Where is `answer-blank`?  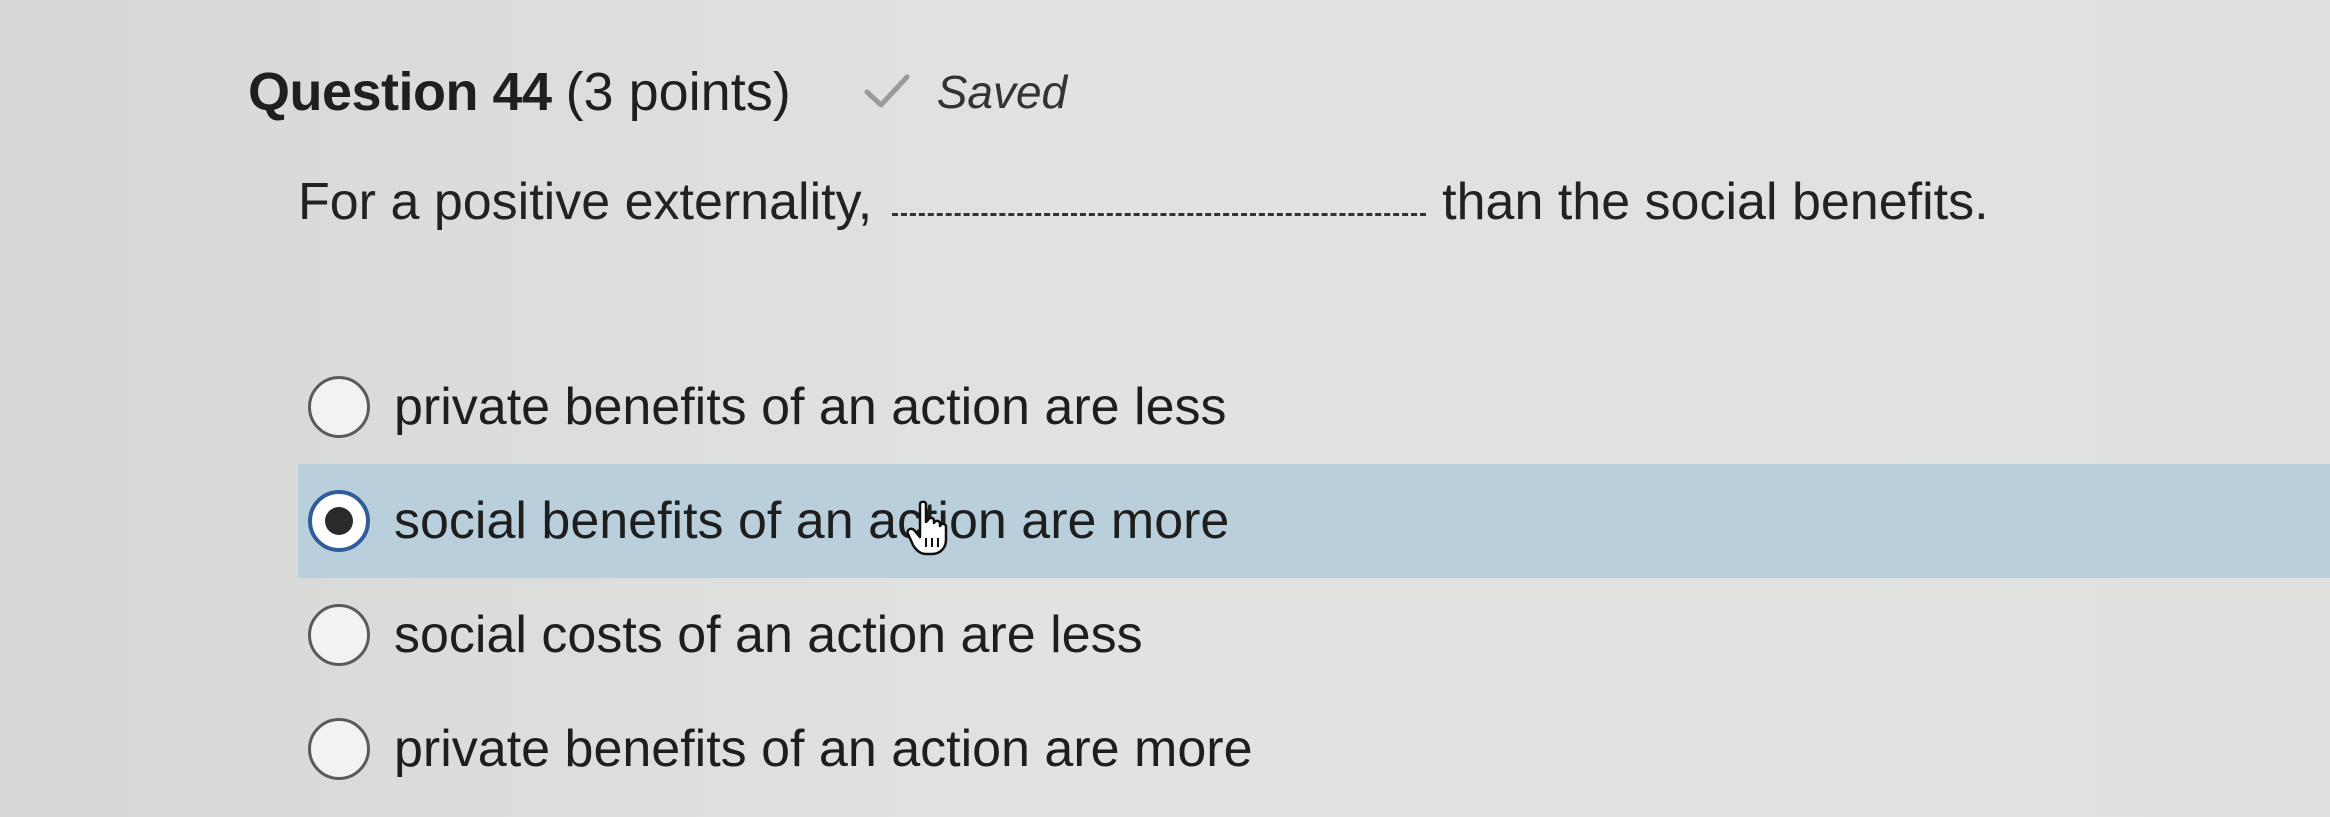 answer-blank is located at coordinates (1159, 194).